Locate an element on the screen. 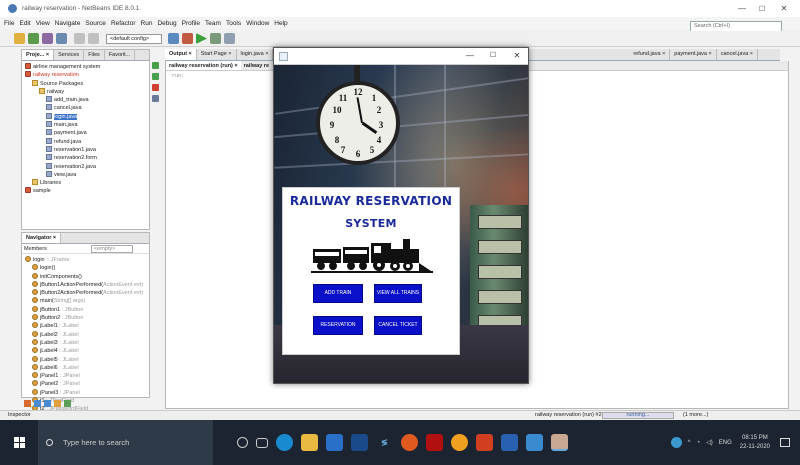 The image size is (800, 465). navigator-item: jButton1ActionPerformed(ActionEvent evt) is located at coordinates (87, 284).